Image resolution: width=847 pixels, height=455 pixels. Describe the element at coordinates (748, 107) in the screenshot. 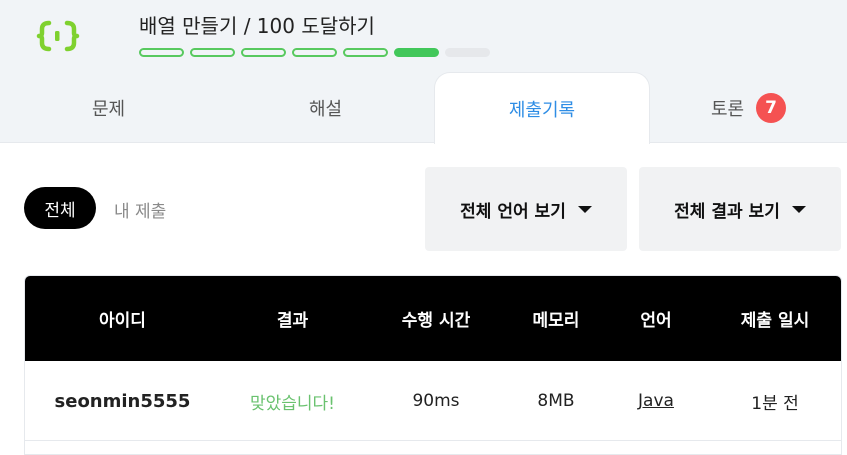

I see `tab-discussion: 토론 7` at that location.